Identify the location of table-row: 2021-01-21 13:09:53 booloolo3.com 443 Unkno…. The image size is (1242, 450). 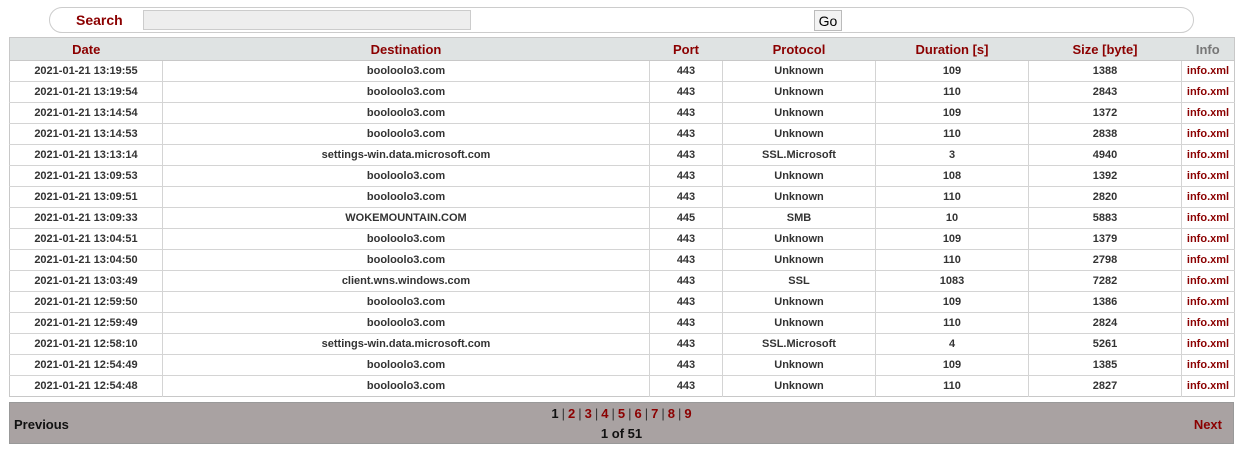
(622, 176).